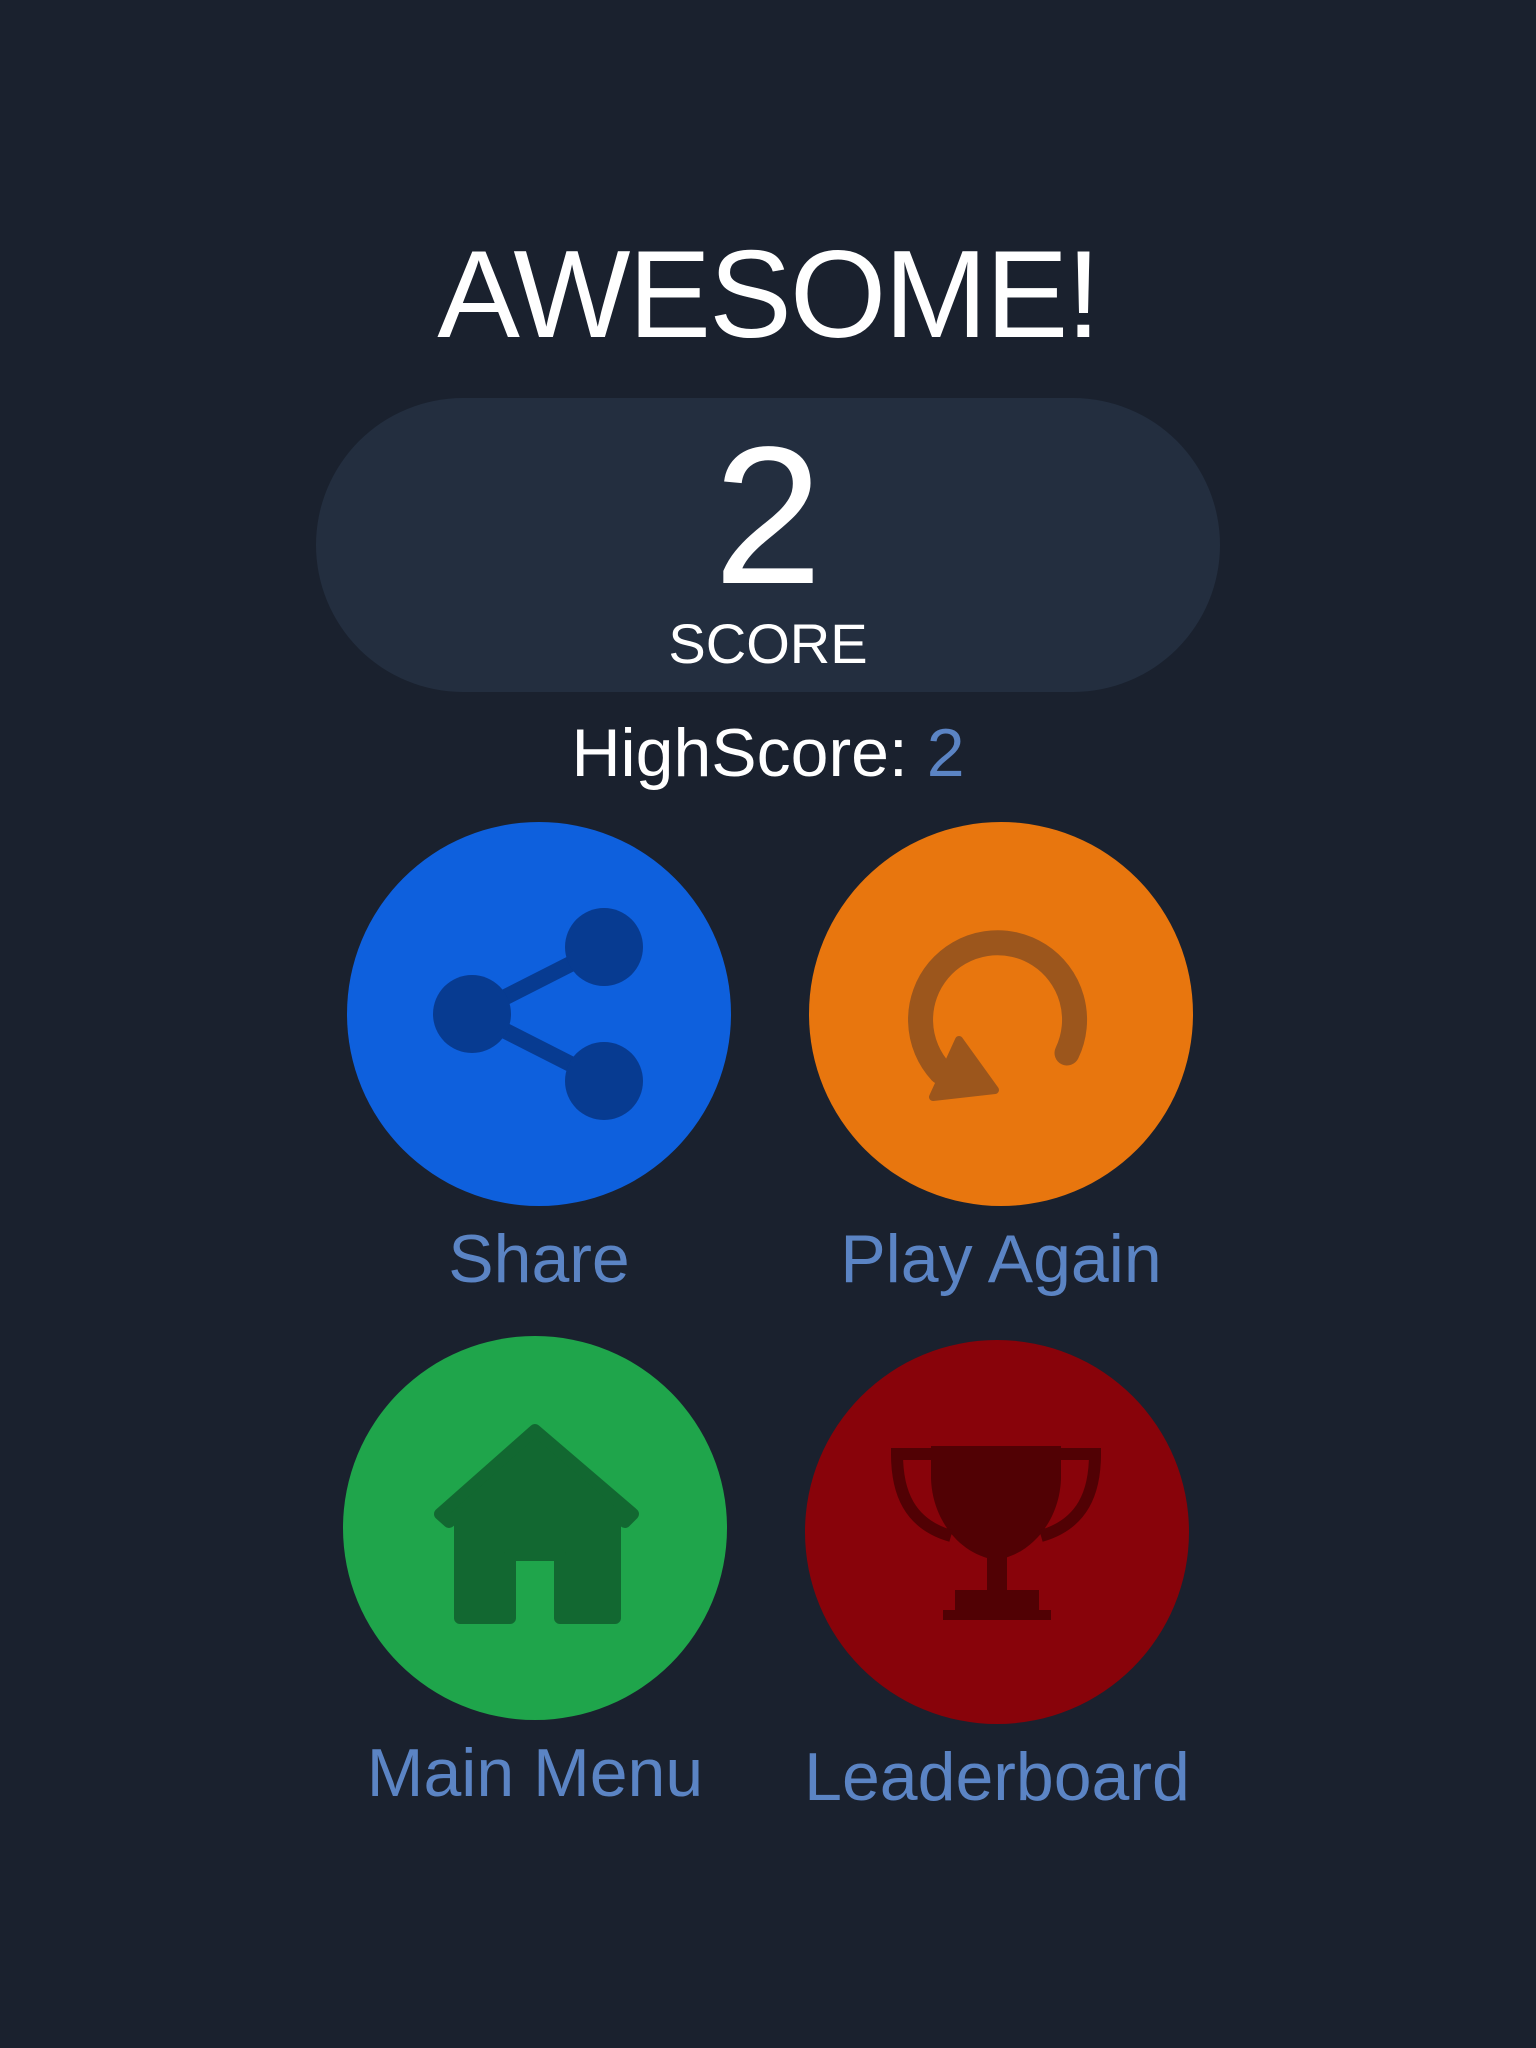 This screenshot has width=1536, height=2048. What do you see at coordinates (768, 643) in the screenshot?
I see `score-label: SCORE` at bounding box center [768, 643].